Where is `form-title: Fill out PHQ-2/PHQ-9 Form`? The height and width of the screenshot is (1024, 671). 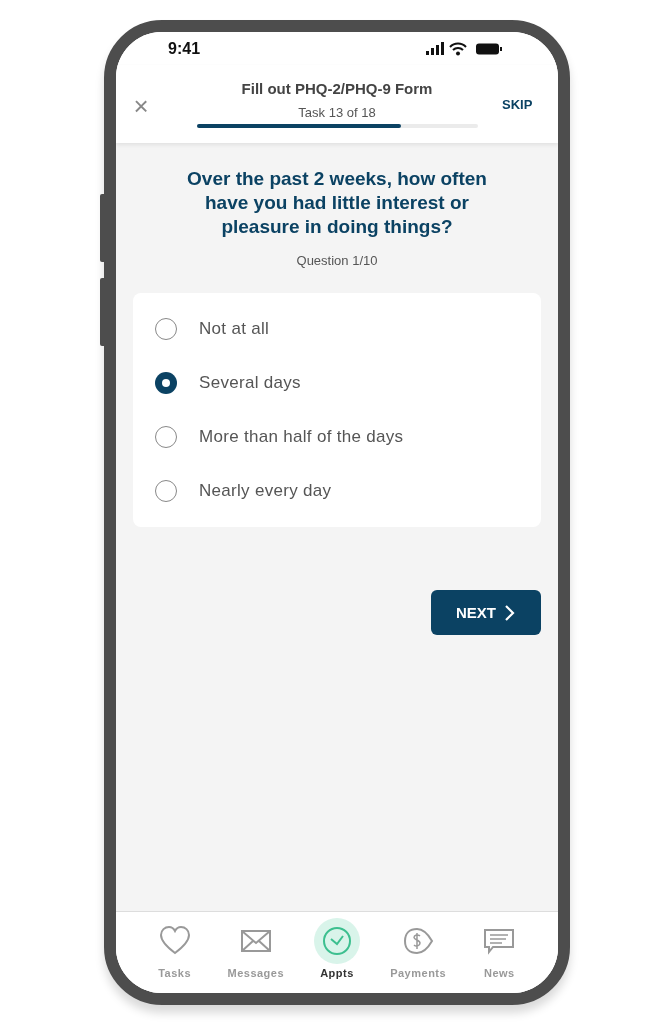 form-title: Fill out PHQ-2/PHQ-9 Form is located at coordinates (337, 88).